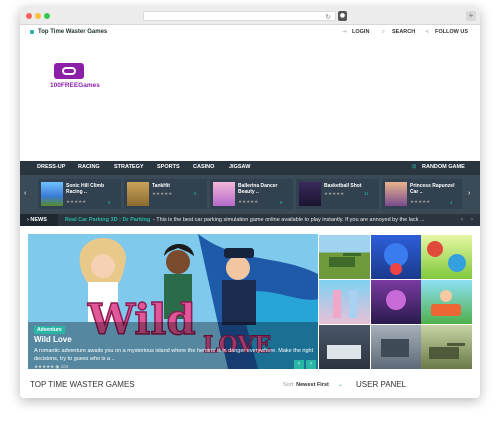  What do you see at coordinates (471, 16) in the screenshot?
I see `new-tab-button: +` at bounding box center [471, 16].